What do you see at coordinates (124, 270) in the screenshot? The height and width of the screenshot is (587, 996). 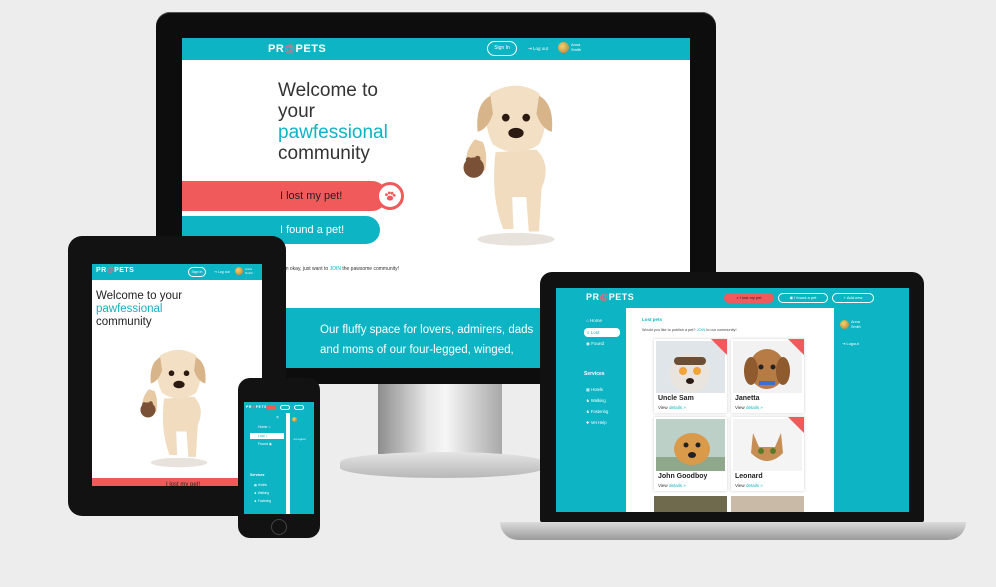 I see `tablet-logo-text-end: PETS` at bounding box center [124, 270].